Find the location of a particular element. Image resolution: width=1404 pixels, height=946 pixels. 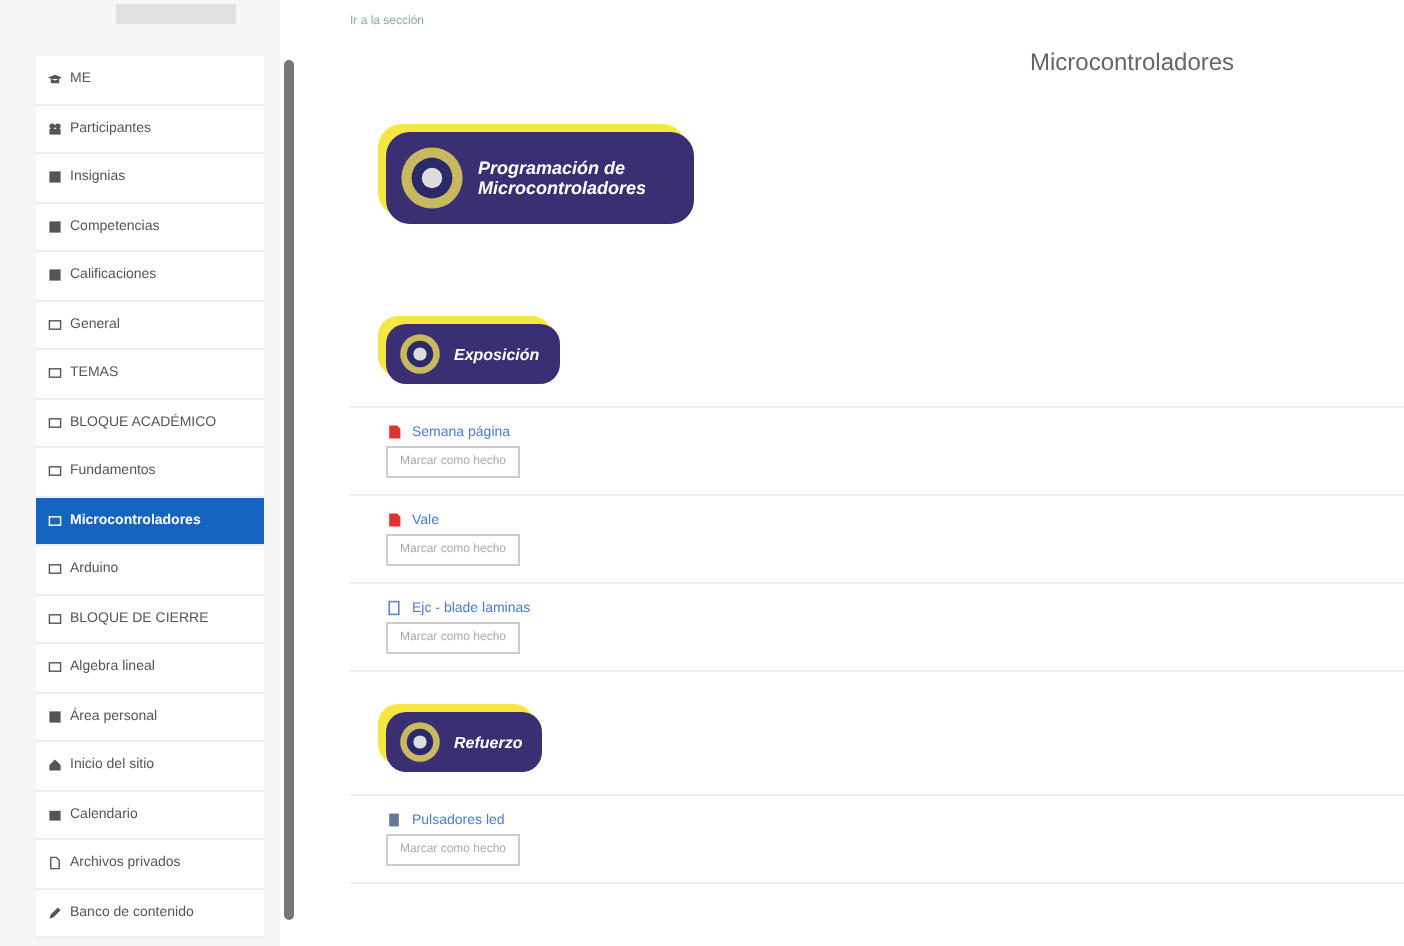

home-icon is located at coordinates (55, 765).